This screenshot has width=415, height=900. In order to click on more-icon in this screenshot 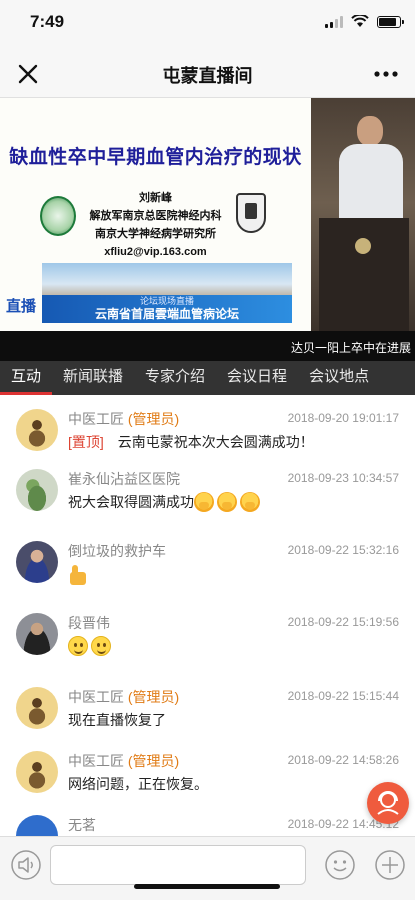, I will do `click(386, 74)`.